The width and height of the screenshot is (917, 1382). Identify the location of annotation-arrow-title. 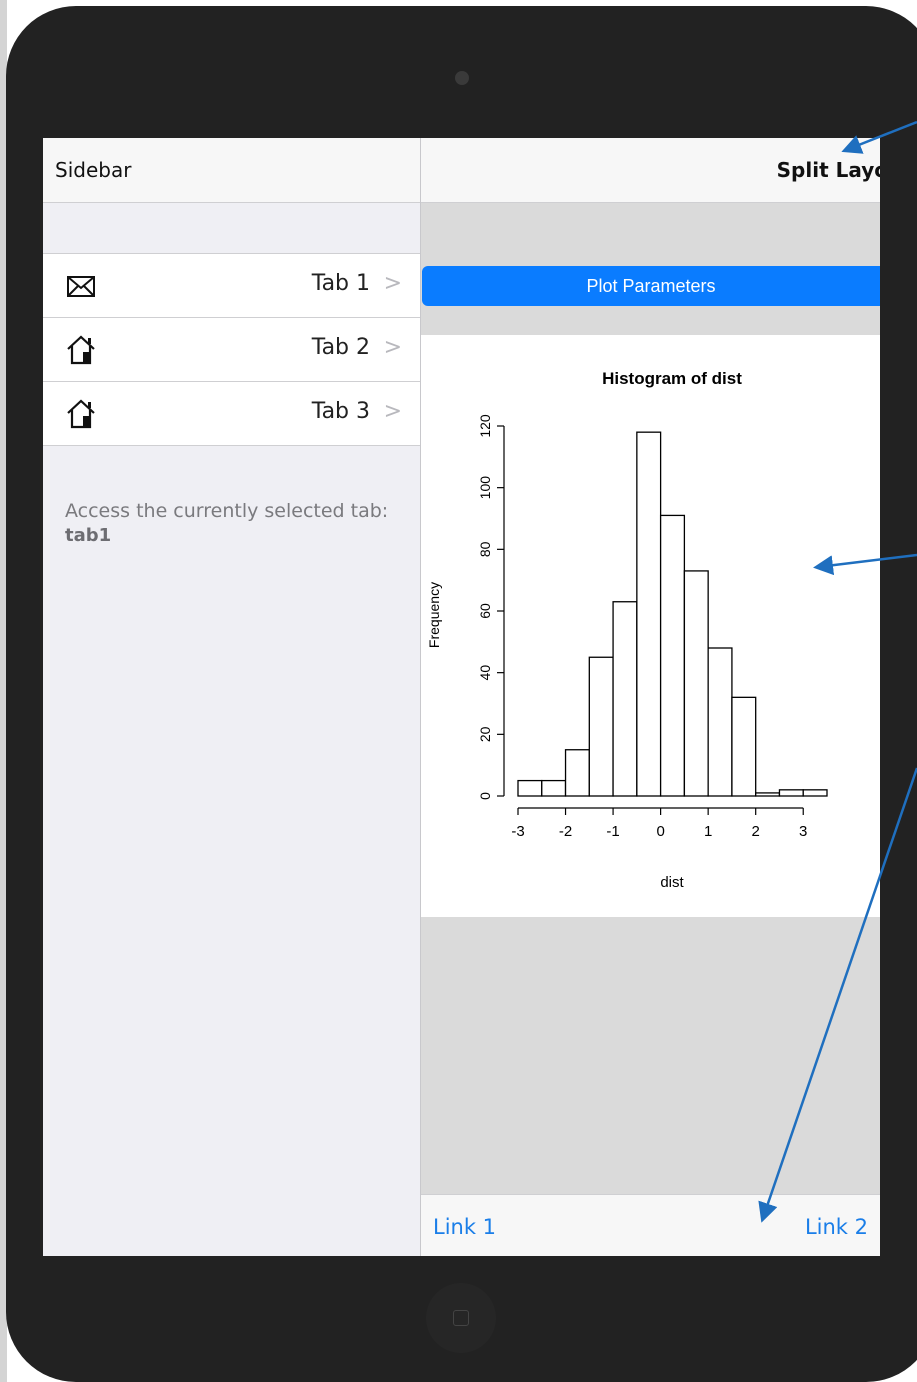
(879, 137).